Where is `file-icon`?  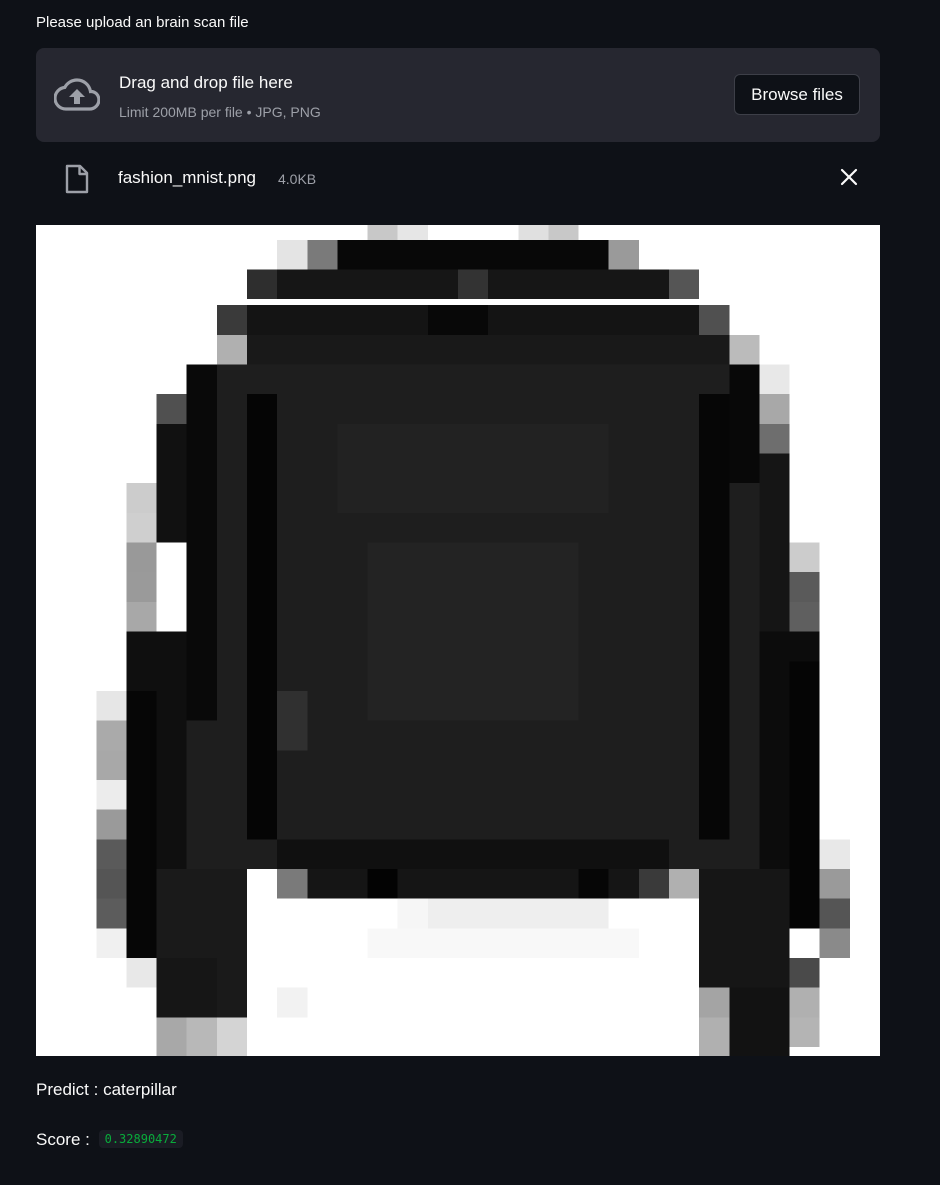
file-icon is located at coordinates (77, 179).